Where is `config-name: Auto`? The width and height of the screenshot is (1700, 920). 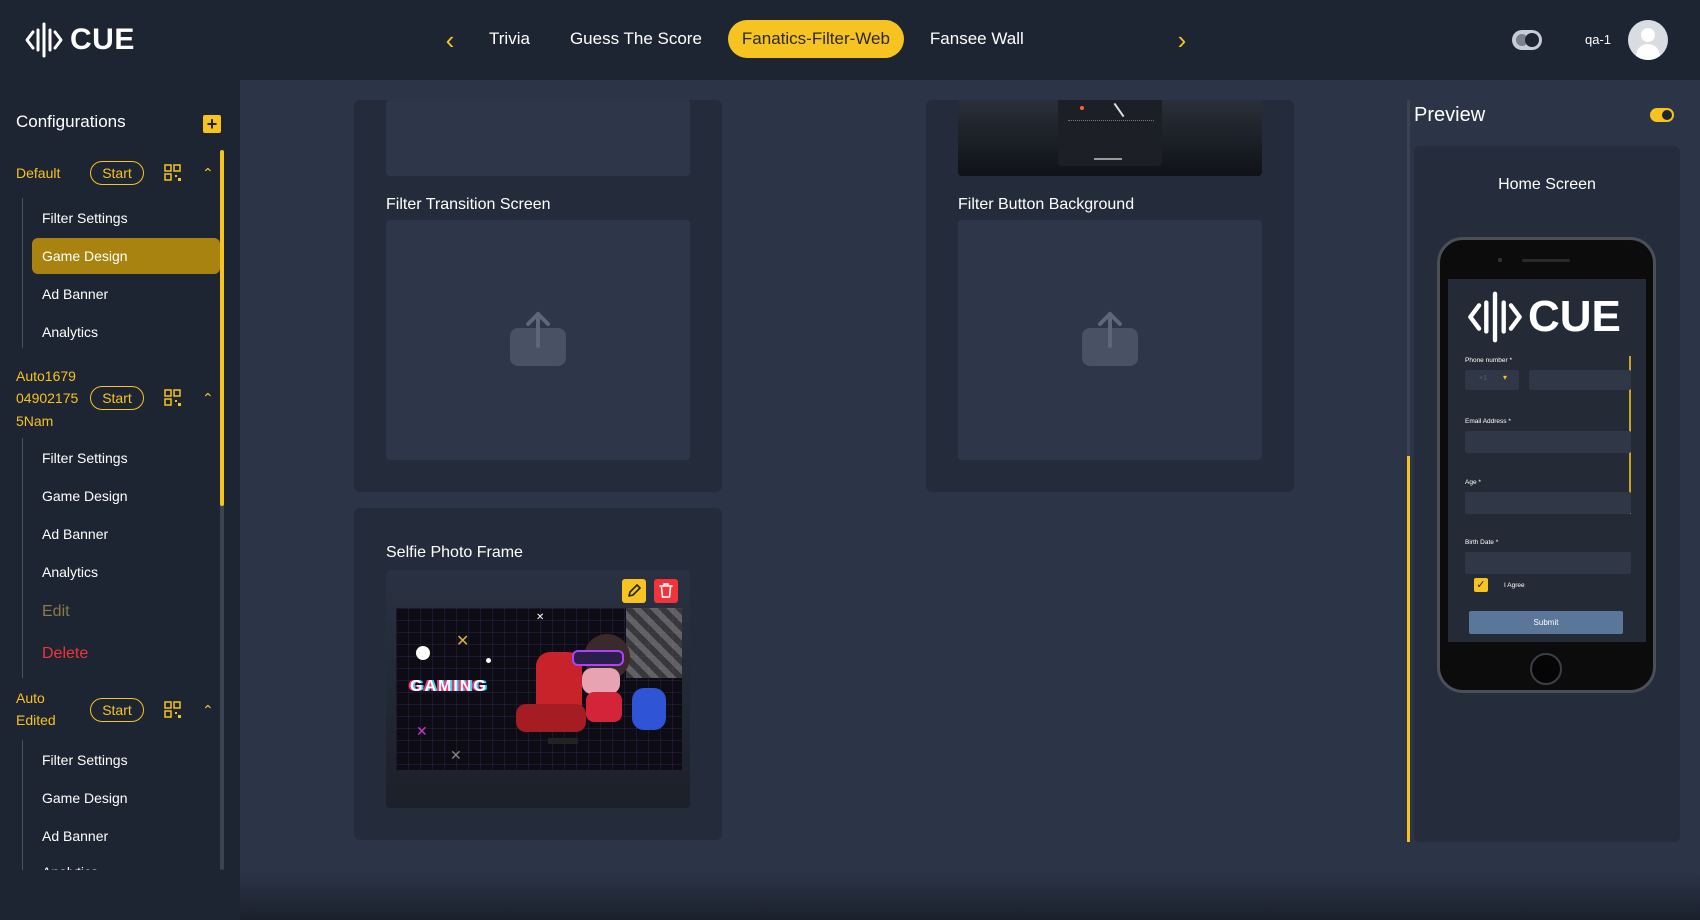
config-name: Auto is located at coordinates (30, 698).